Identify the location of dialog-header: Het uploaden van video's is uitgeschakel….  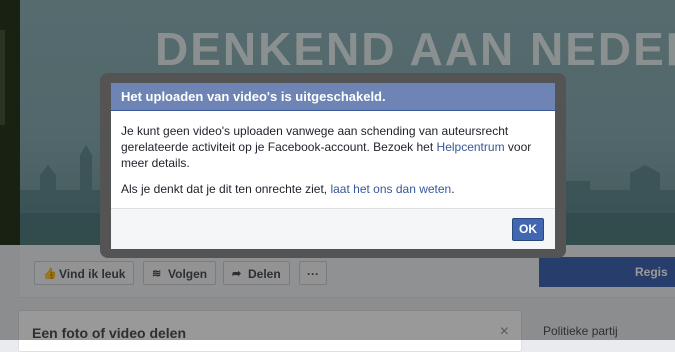
(333, 97).